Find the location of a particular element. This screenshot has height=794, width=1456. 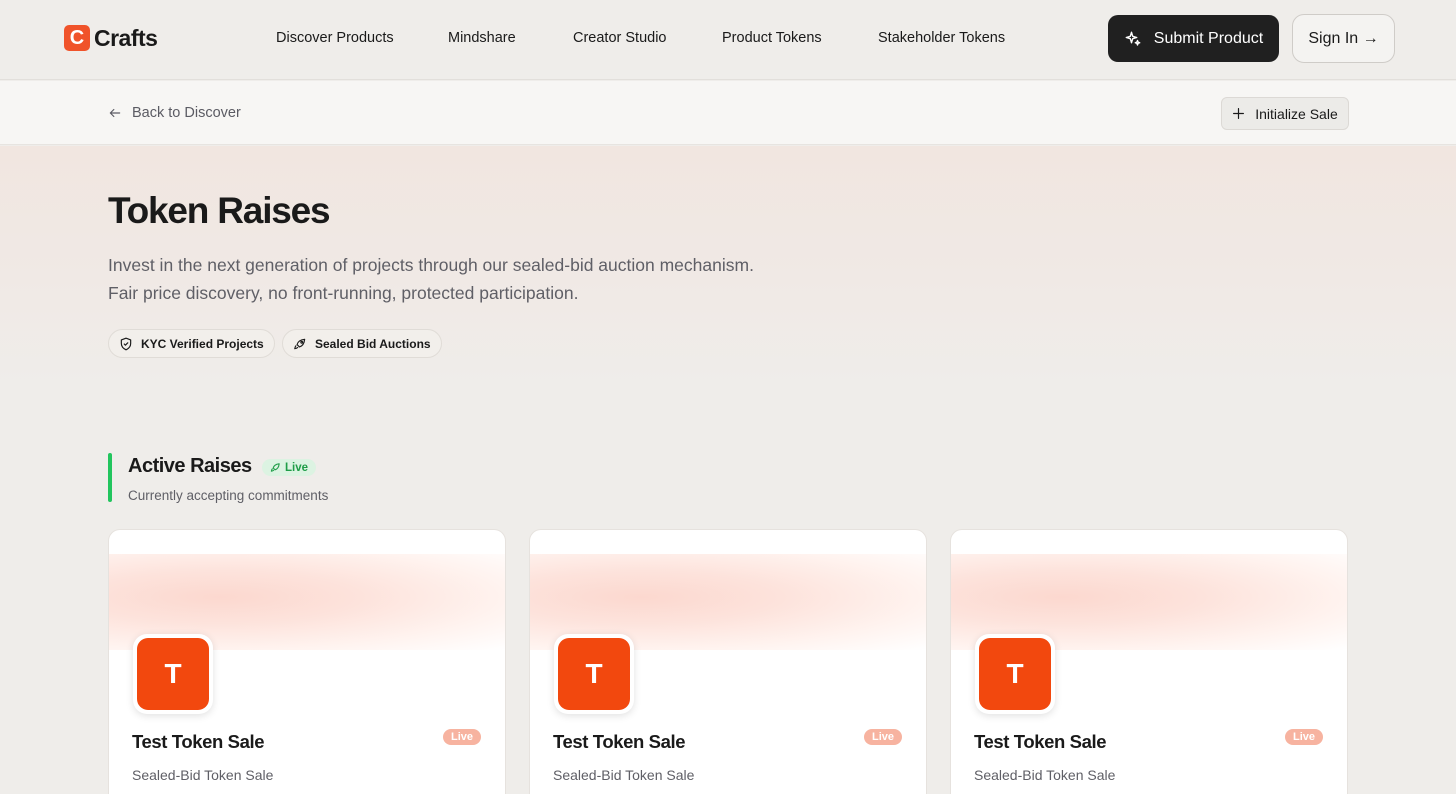

chip-sealed-bid-label: Sealed Bid Auctions is located at coordinates (373, 343).